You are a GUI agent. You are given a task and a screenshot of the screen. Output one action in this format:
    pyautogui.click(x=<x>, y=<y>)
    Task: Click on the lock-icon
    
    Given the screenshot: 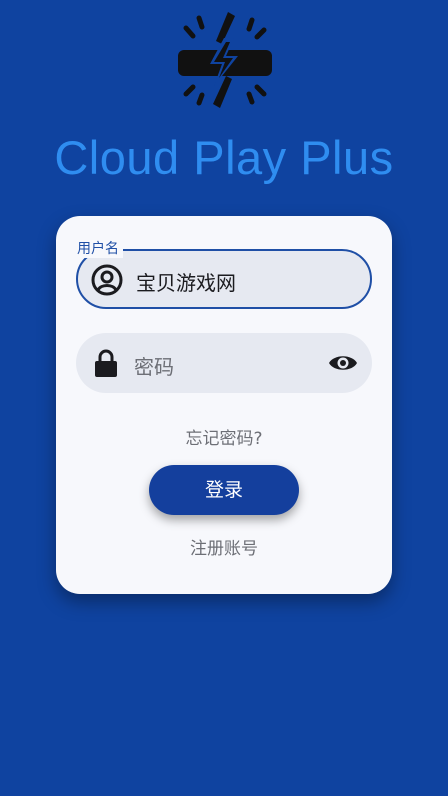 What is the action you would take?
    pyautogui.click(x=106, y=363)
    